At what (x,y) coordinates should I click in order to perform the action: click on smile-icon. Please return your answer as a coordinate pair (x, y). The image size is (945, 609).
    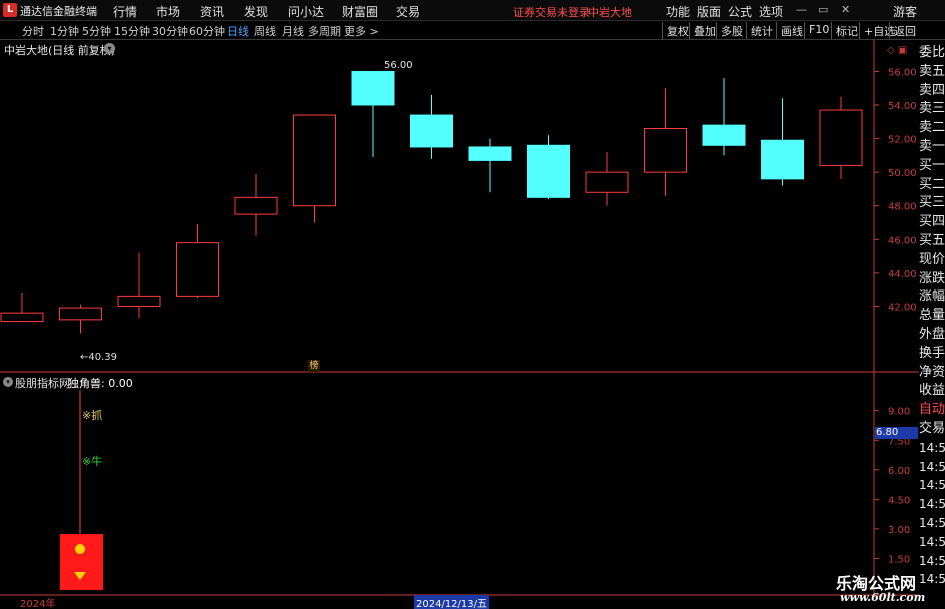
    Looking at the image, I should click on (80, 549).